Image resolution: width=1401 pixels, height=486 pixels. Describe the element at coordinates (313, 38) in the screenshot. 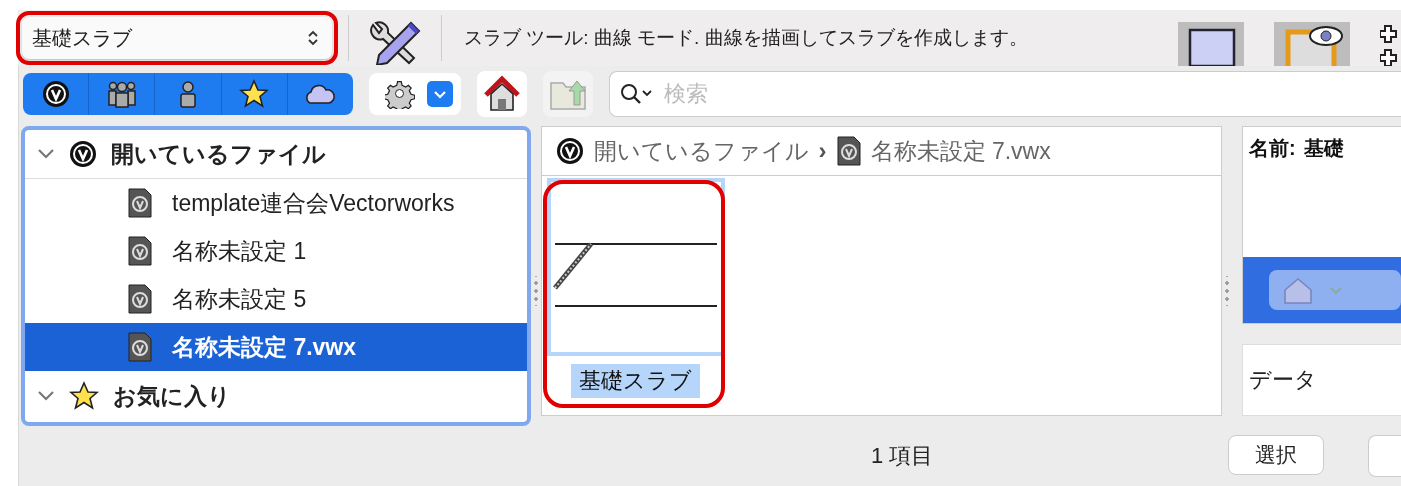

I see `up-down-caret-icon` at that location.